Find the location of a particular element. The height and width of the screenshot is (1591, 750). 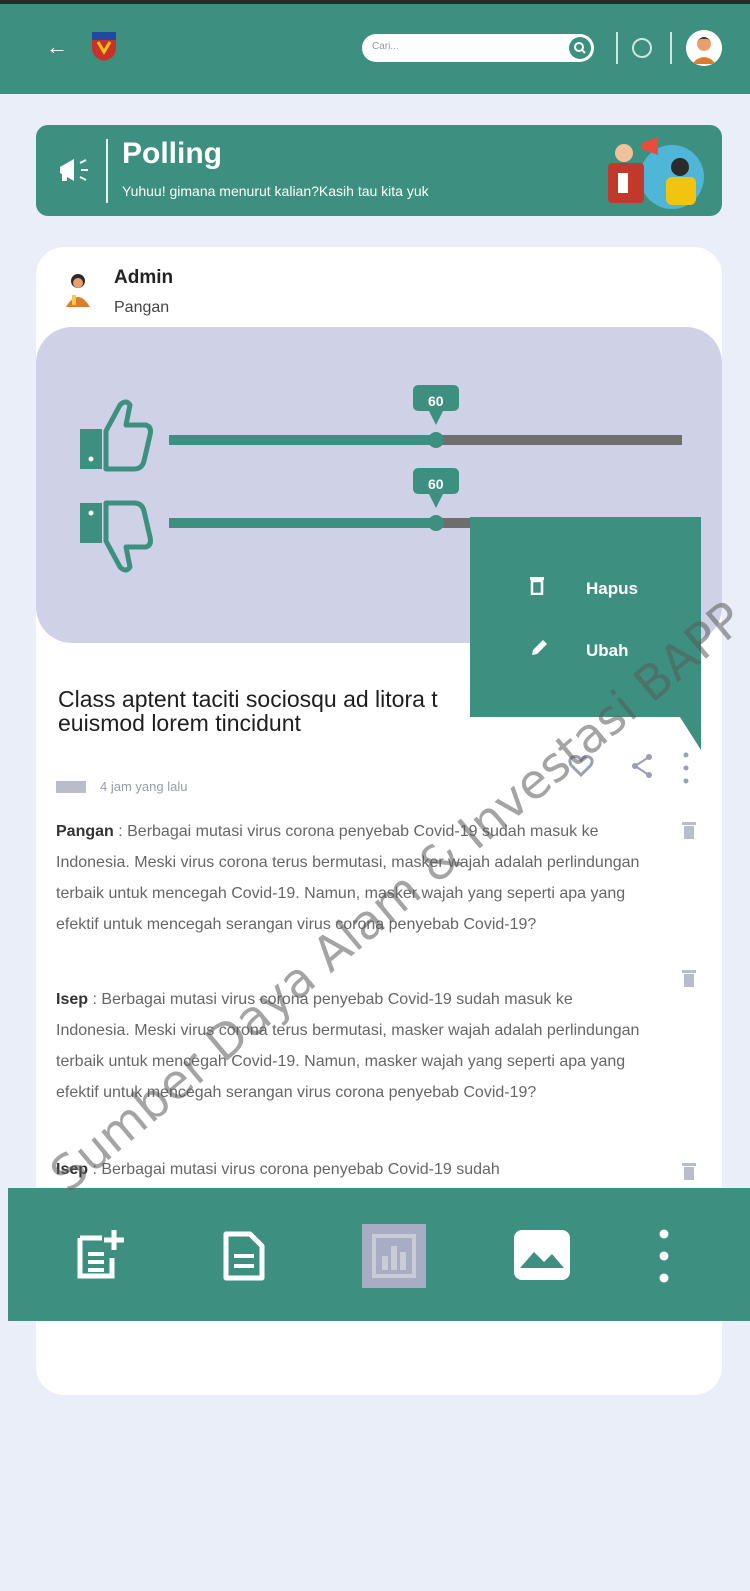

like-slider-handle is located at coordinates (435, 440).